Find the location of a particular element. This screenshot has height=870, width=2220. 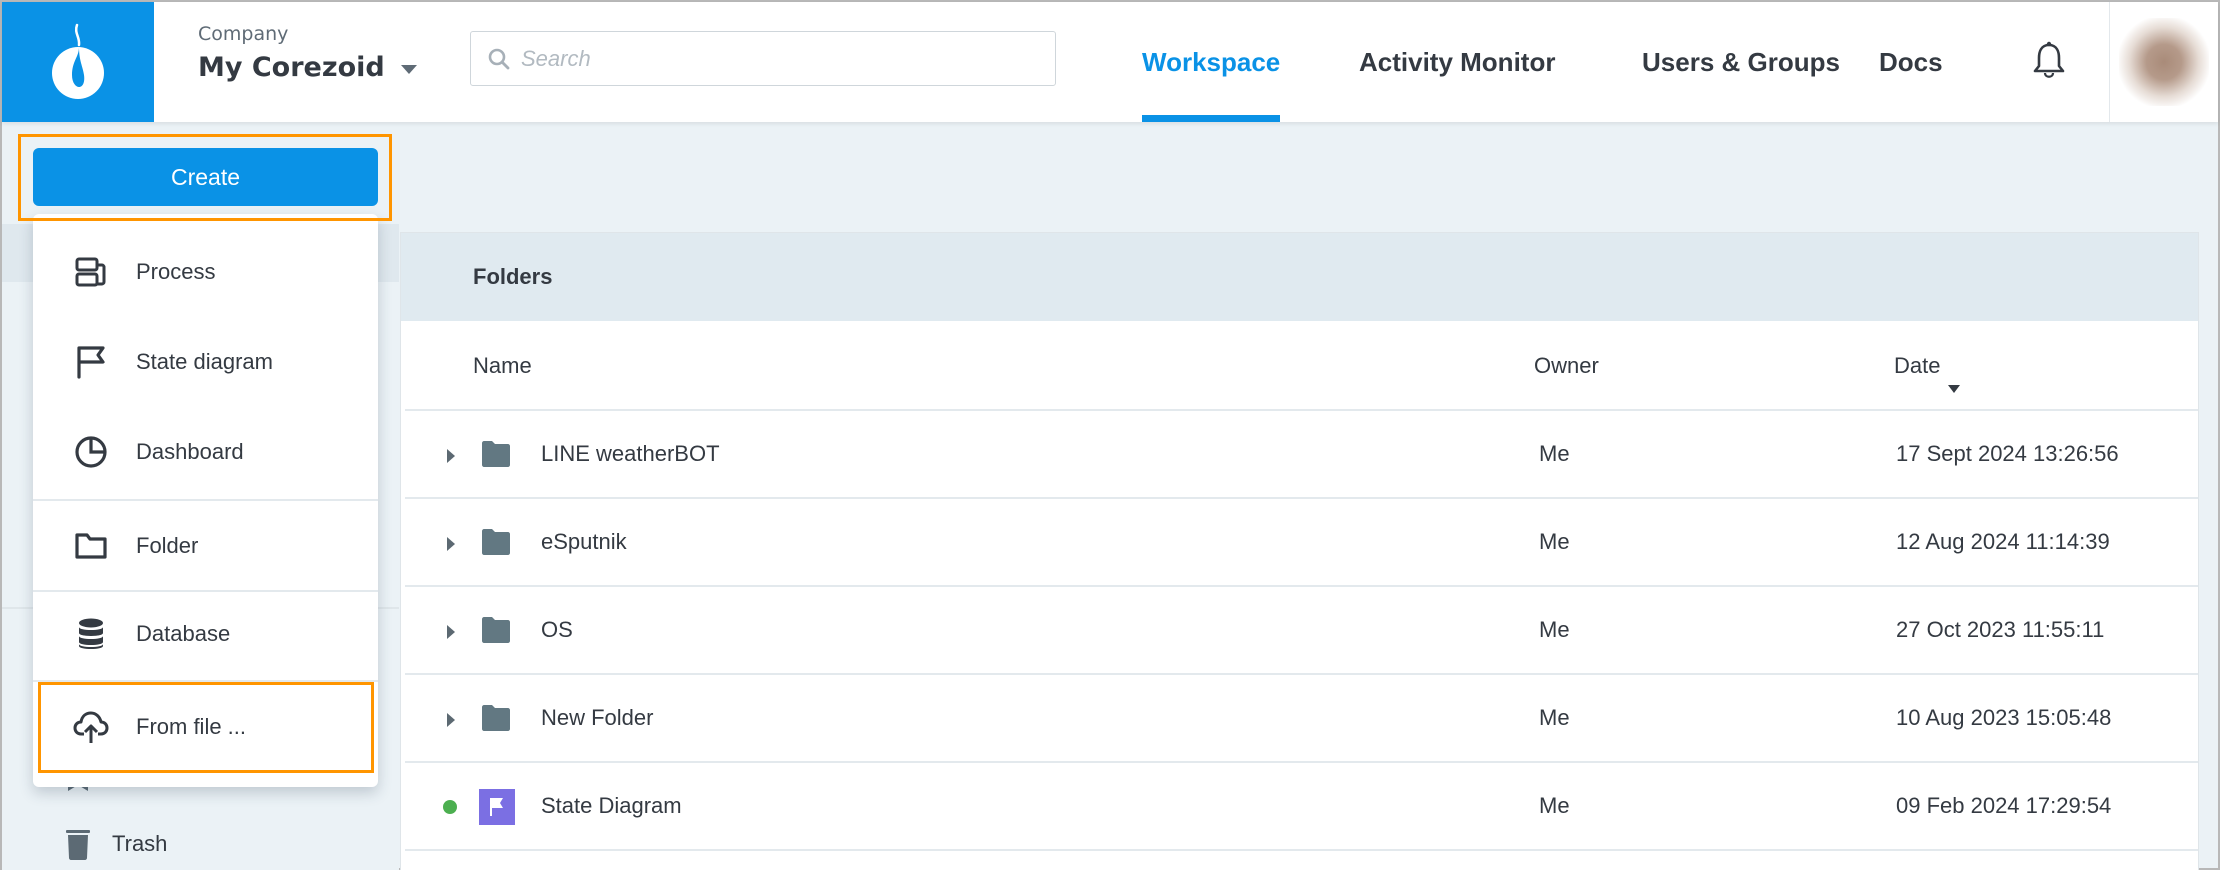

avatar is located at coordinates (2164, 62).